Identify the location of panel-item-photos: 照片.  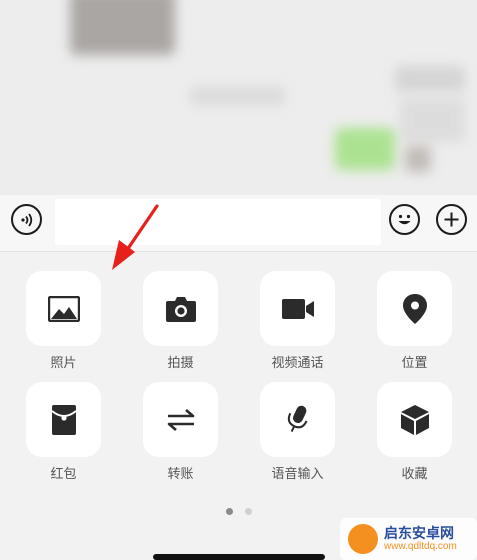
(63, 321).